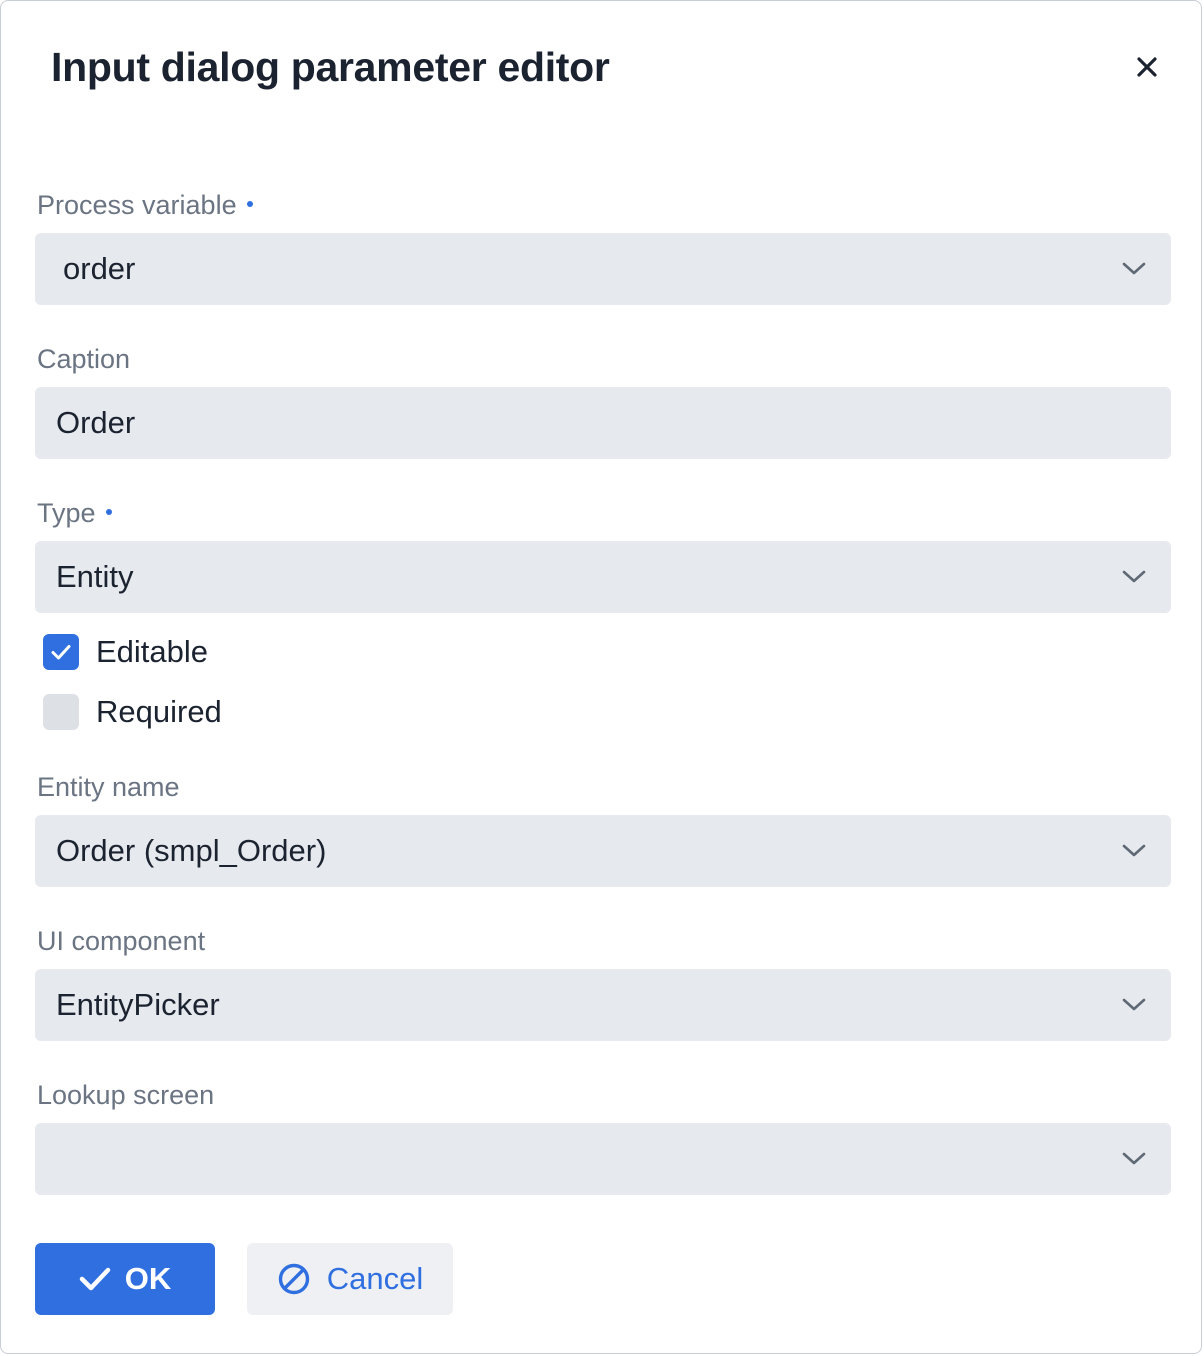 The height and width of the screenshot is (1356, 1204). I want to click on ui-component-label: UI component, so click(121, 941).